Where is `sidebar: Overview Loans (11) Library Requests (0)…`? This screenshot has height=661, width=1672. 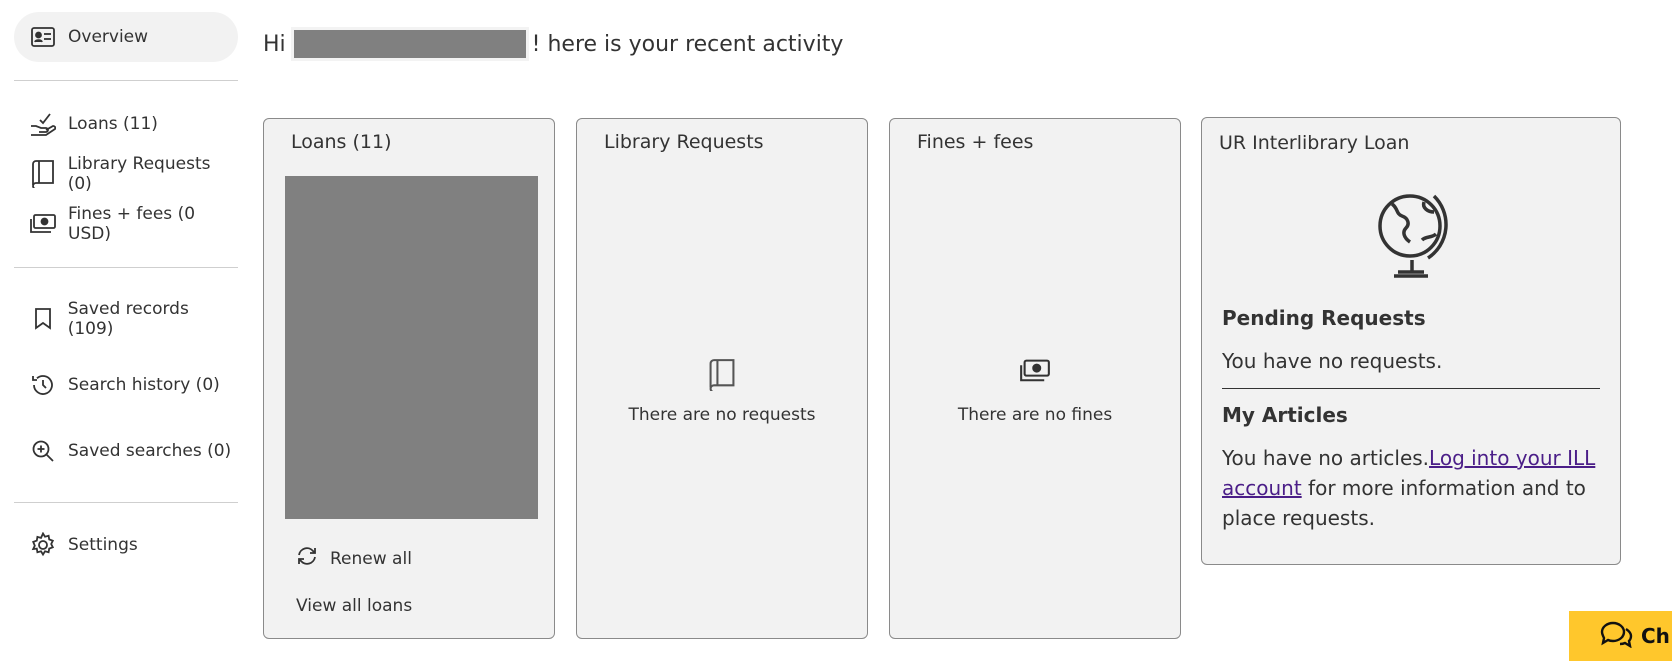
sidebar: Overview Loans (11) Library Requests (0)… is located at coordinates (126, 290).